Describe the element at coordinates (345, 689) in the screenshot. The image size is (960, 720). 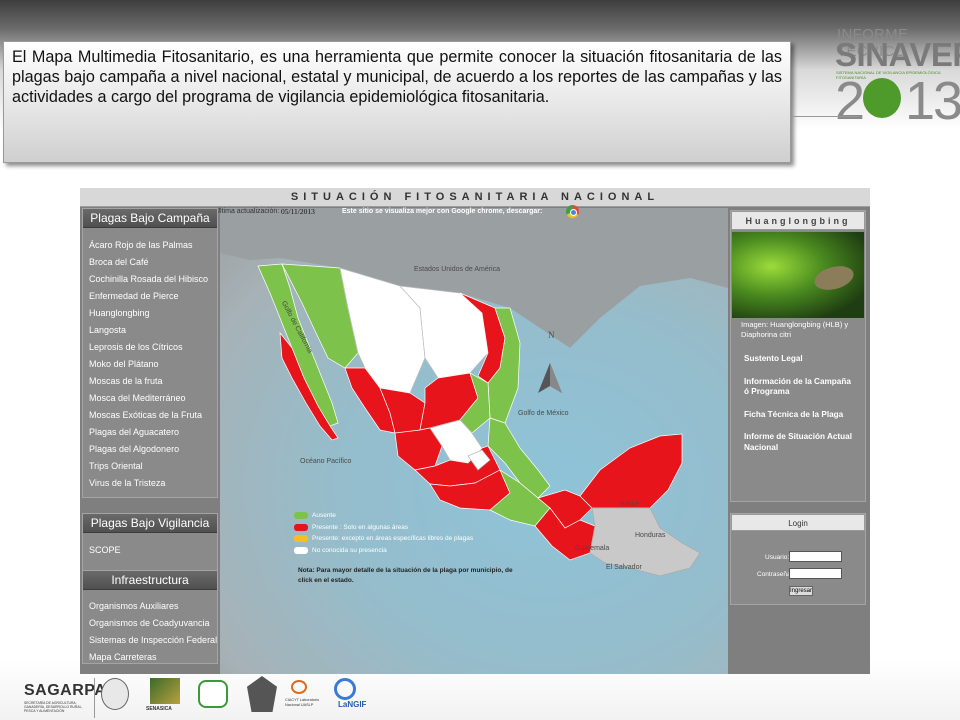
I see `langif-globe-icon` at that location.